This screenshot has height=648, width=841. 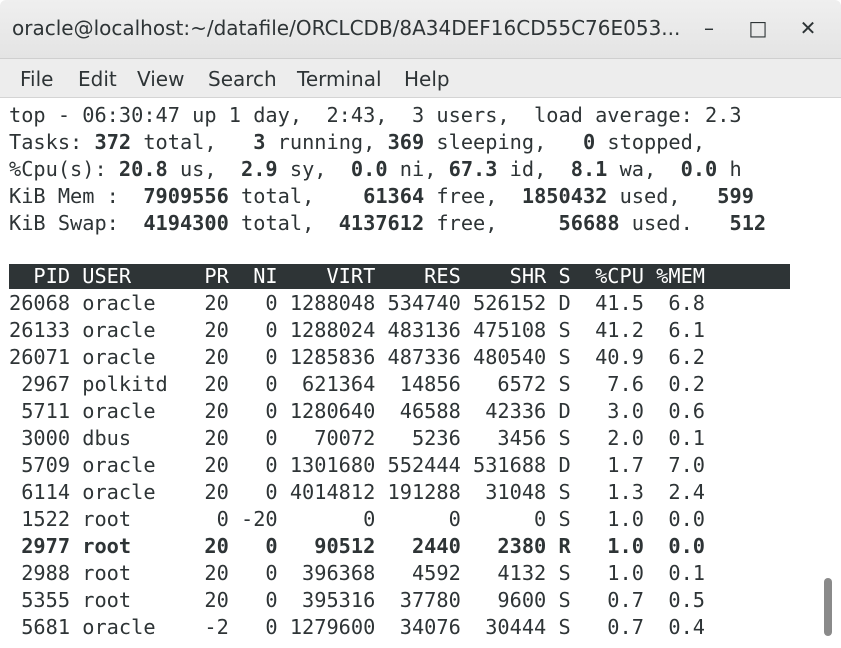 What do you see at coordinates (758, 28) in the screenshot?
I see `maximize-button: □` at bounding box center [758, 28].